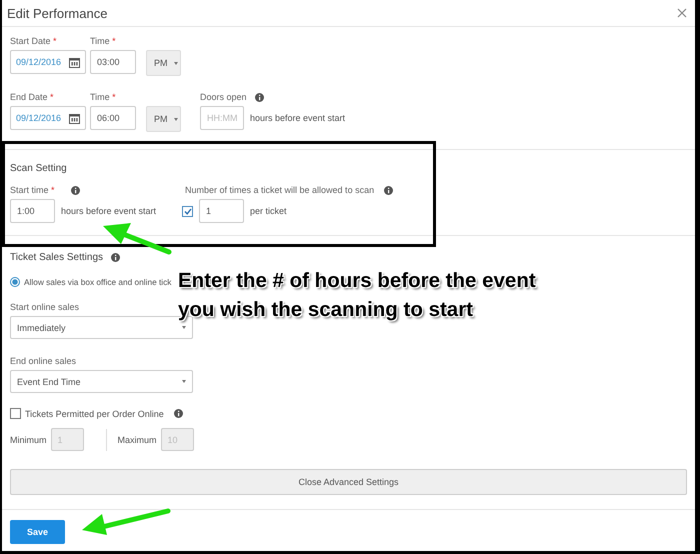 This screenshot has height=554, width=700. What do you see at coordinates (57, 257) in the screenshot?
I see `section-title: Ticket Sales Settings` at bounding box center [57, 257].